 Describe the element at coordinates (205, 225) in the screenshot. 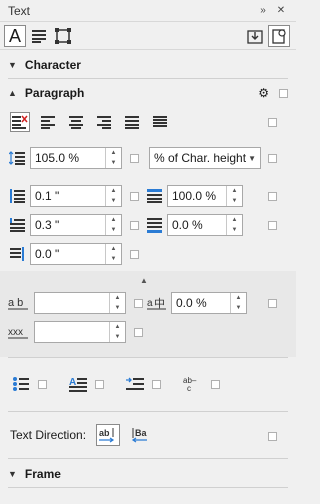

I see `space-after-input: 0.0 % ▲ ▼` at that location.